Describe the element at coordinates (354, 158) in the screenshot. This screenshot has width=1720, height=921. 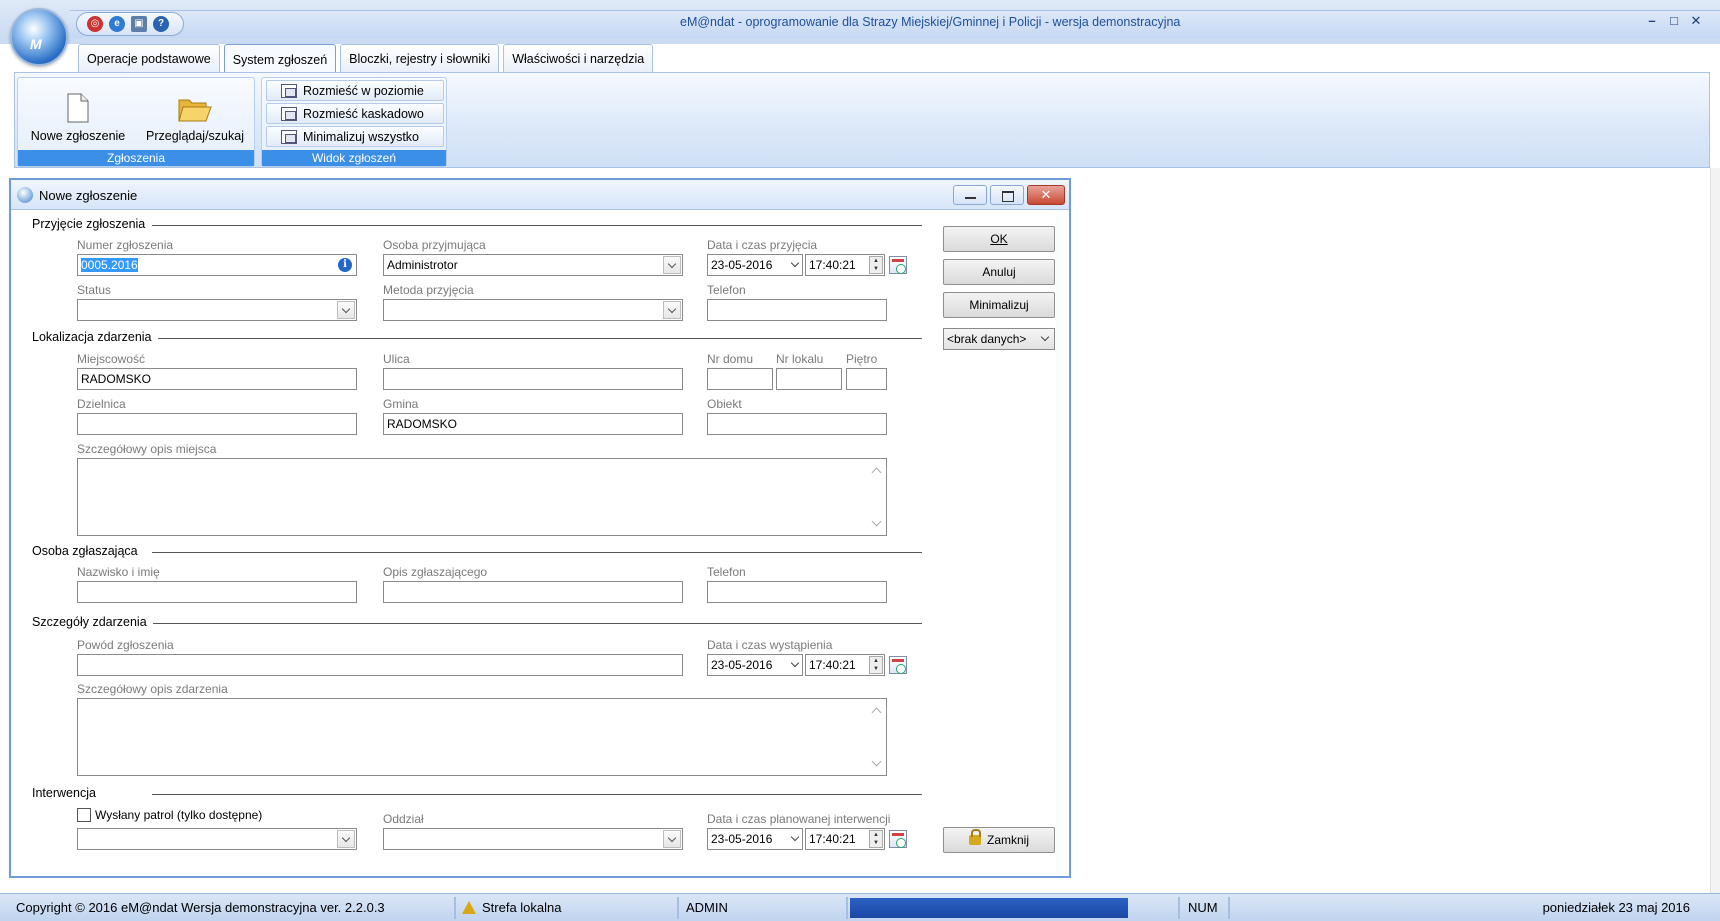
I see `group-label-view: Widok zgłoszeń` at that location.